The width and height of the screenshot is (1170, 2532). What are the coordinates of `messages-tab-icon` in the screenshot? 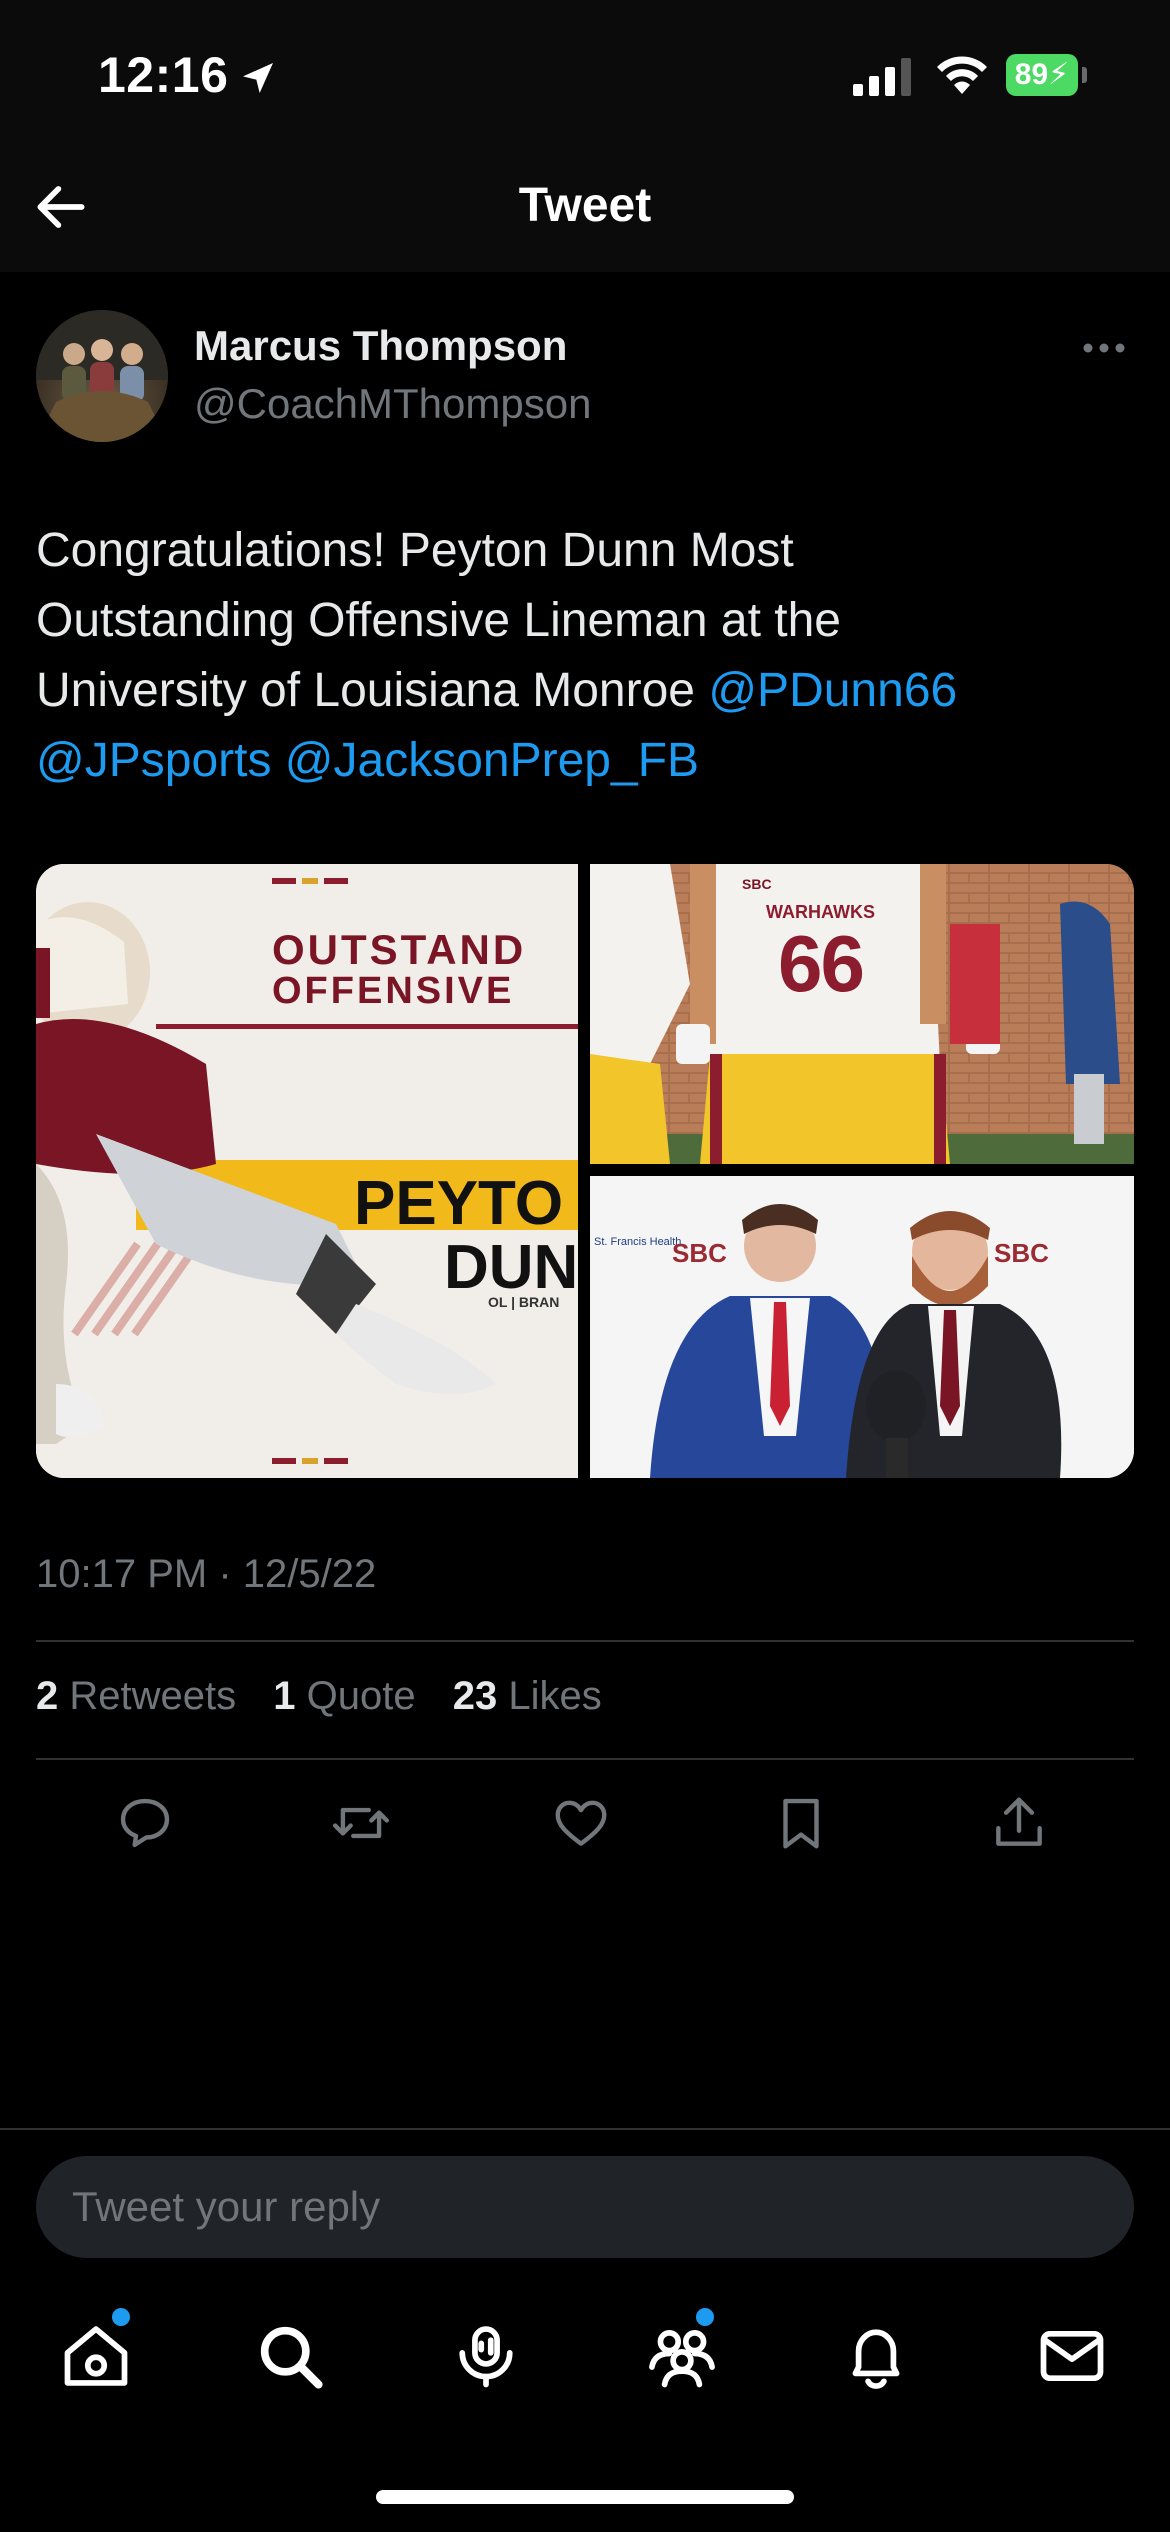 It's located at (1072, 2356).